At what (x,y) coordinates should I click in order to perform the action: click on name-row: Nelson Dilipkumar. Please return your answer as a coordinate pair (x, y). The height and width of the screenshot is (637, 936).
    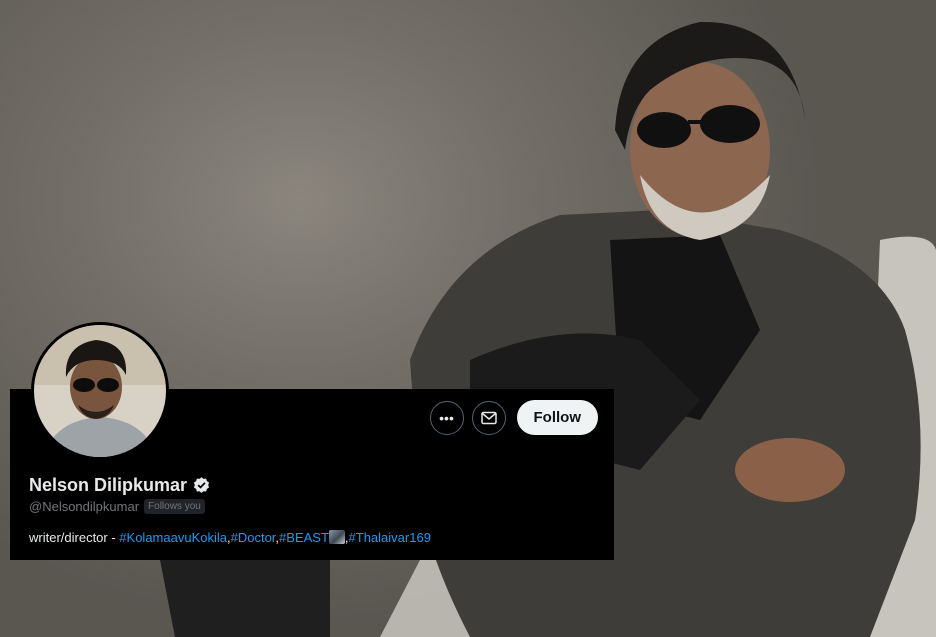
    Looking at the image, I should click on (120, 485).